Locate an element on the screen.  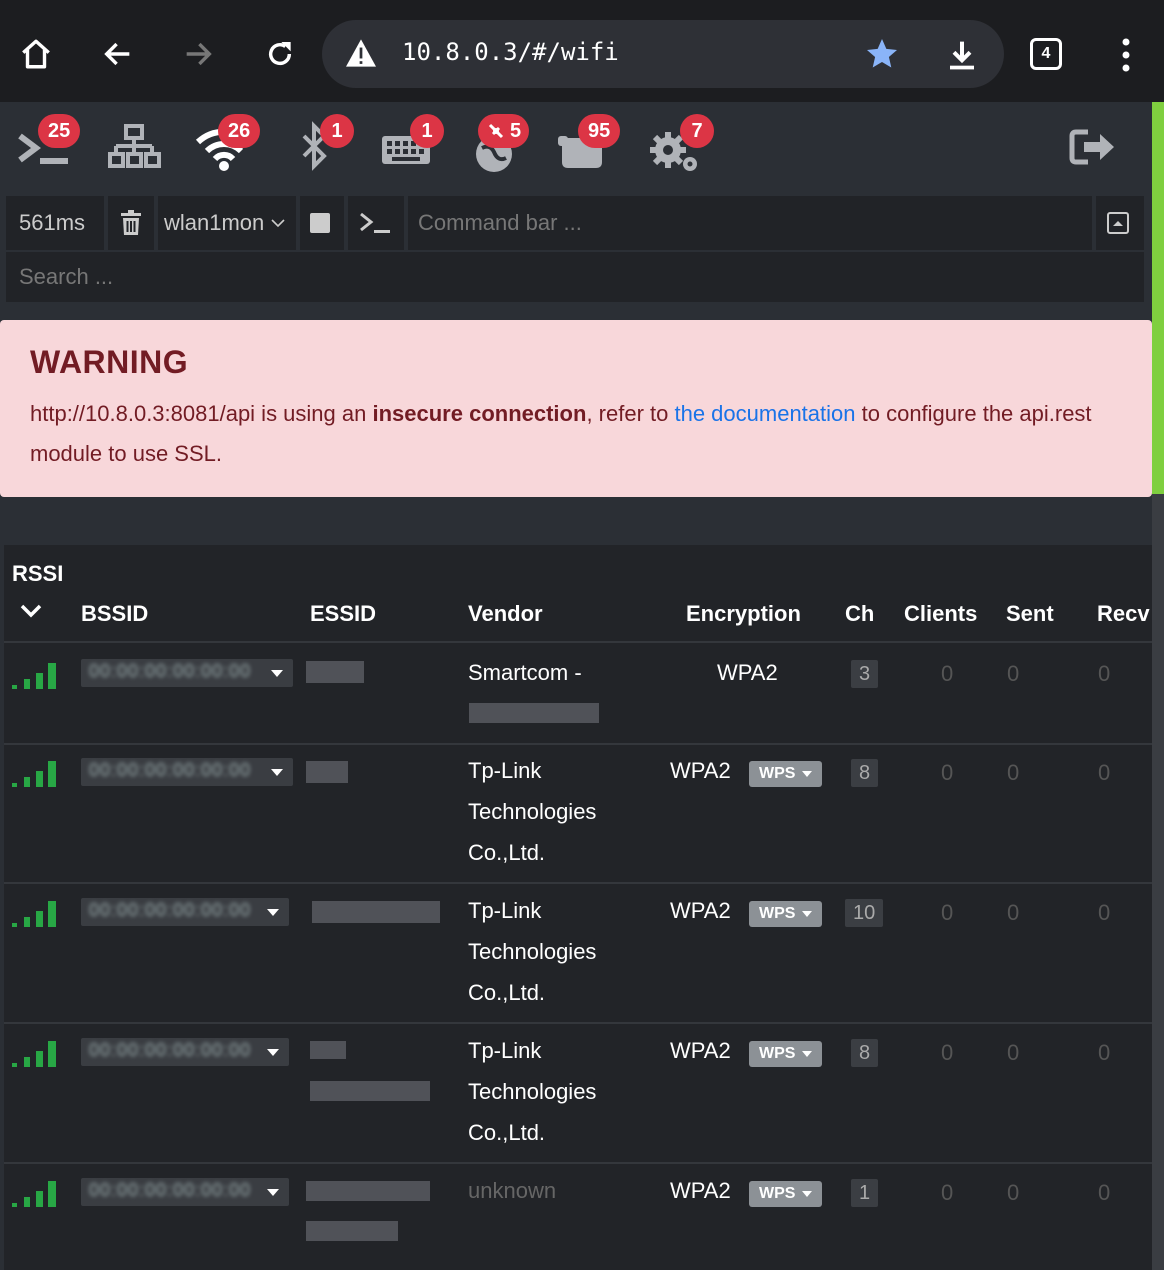
col-header-clients: Clients is located at coordinates (940, 614).